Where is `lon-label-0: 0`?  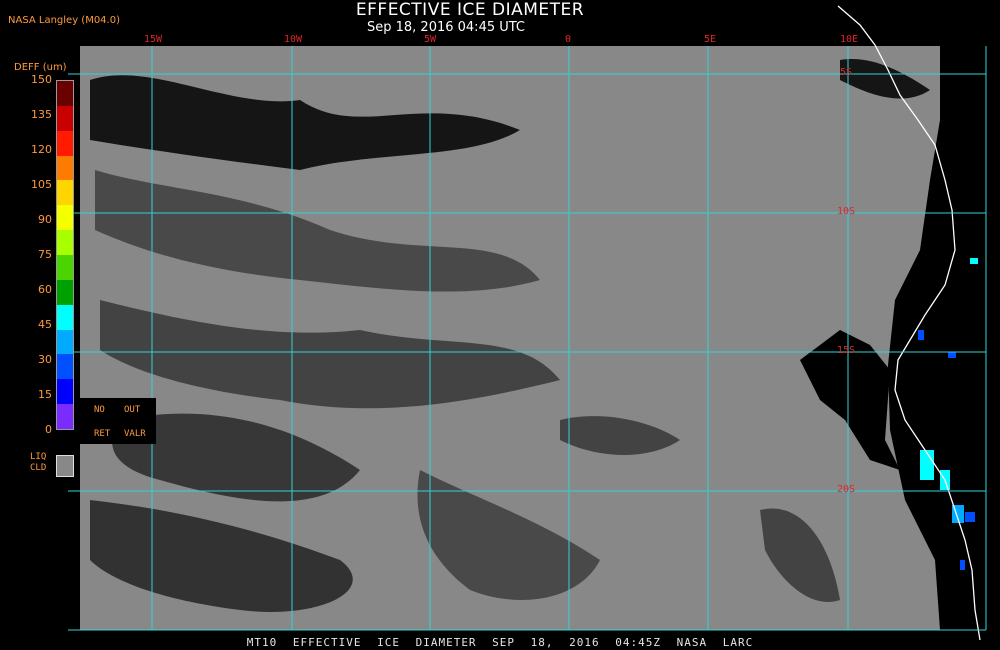 lon-label-0: 0 is located at coordinates (568, 39).